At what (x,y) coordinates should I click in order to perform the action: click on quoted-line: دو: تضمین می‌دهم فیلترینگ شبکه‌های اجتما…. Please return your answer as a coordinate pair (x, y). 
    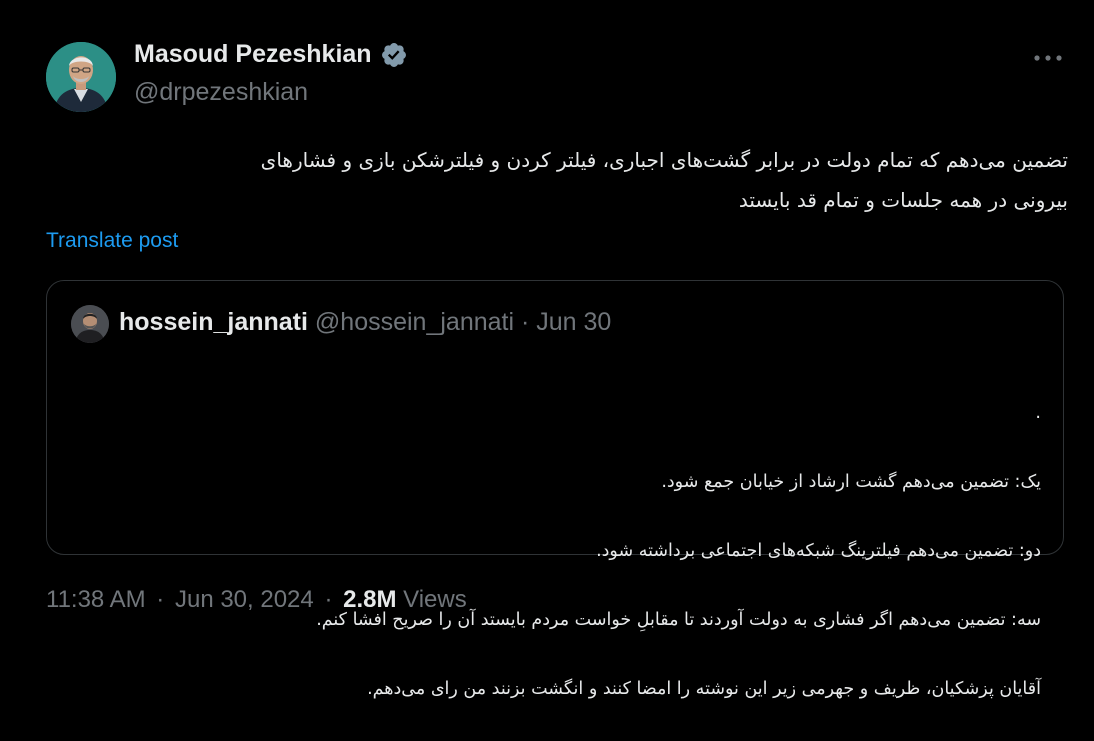
    Looking at the image, I should click on (818, 550).